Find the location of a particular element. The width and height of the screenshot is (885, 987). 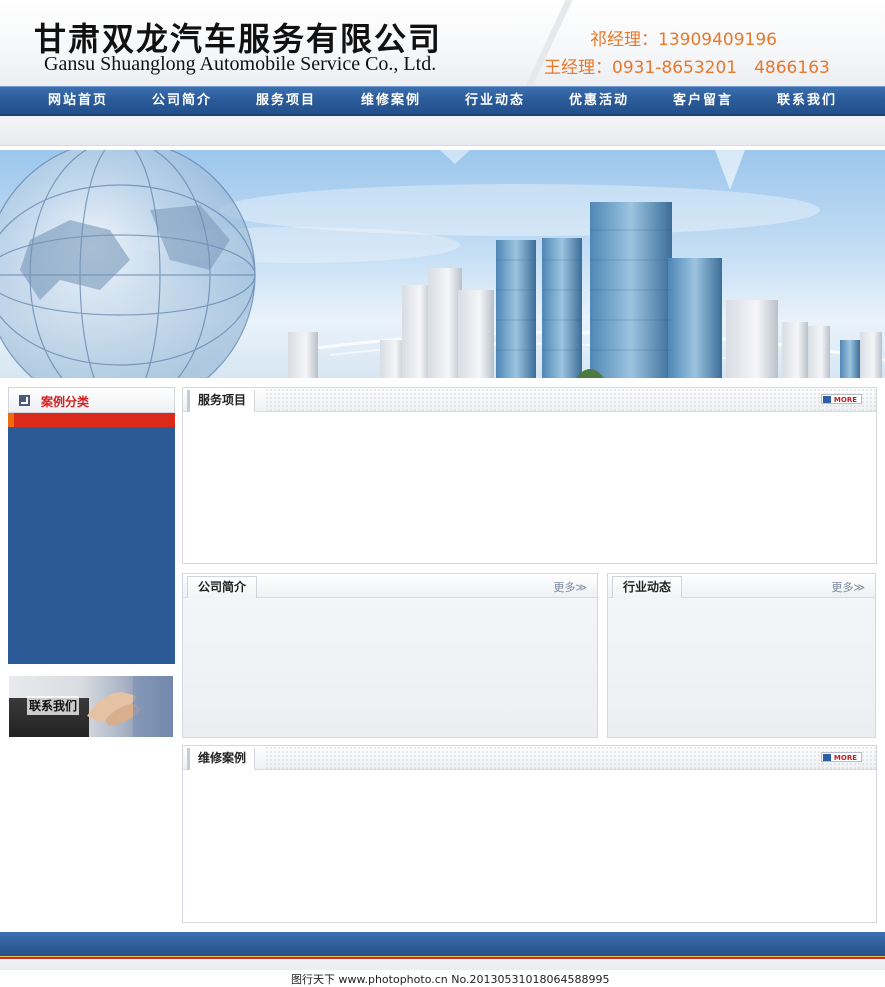

nav-promotions: 优惠活动 is located at coordinates (599, 101).